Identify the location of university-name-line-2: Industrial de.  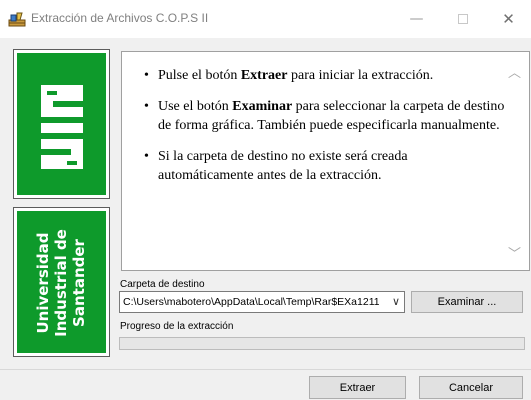
(61, 283).